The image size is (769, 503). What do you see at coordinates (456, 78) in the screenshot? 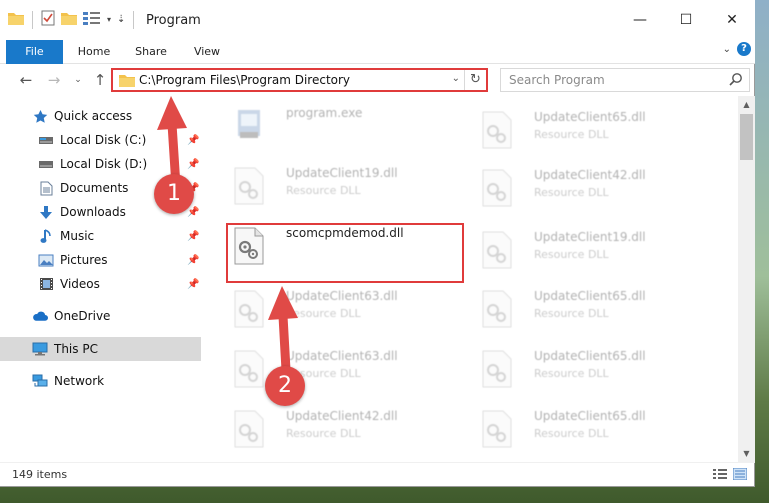
I see `chevron-down-icon: ⌄` at bounding box center [456, 78].